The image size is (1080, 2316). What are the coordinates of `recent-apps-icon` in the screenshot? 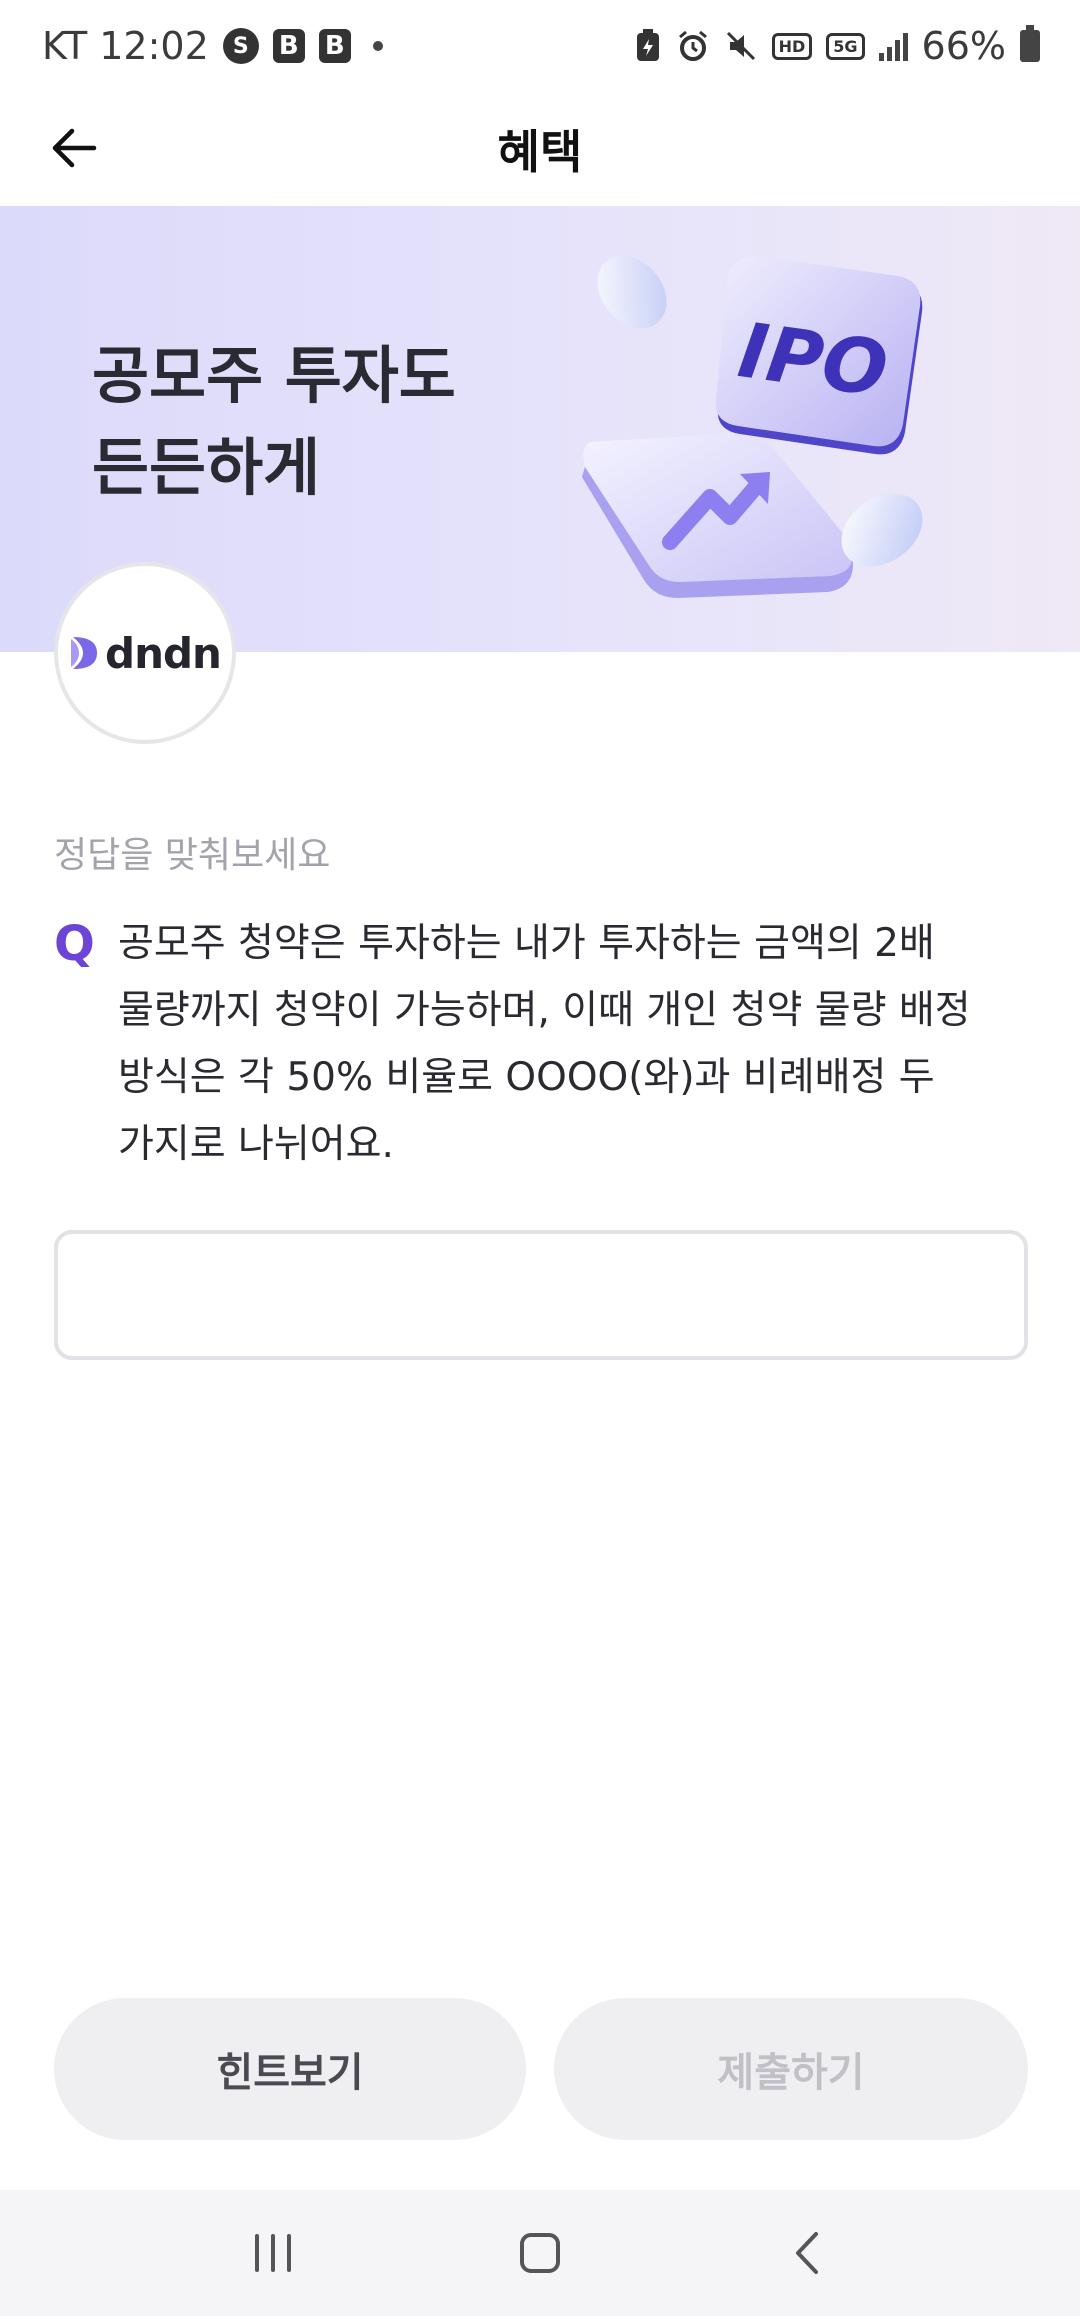 It's located at (273, 2253).